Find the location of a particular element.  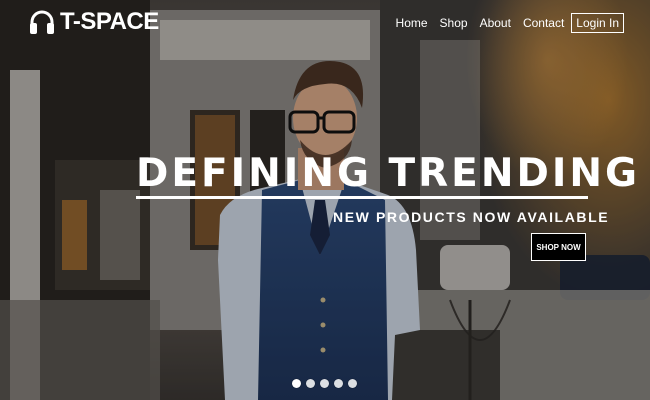

headphones-icon is located at coordinates (42, 22).